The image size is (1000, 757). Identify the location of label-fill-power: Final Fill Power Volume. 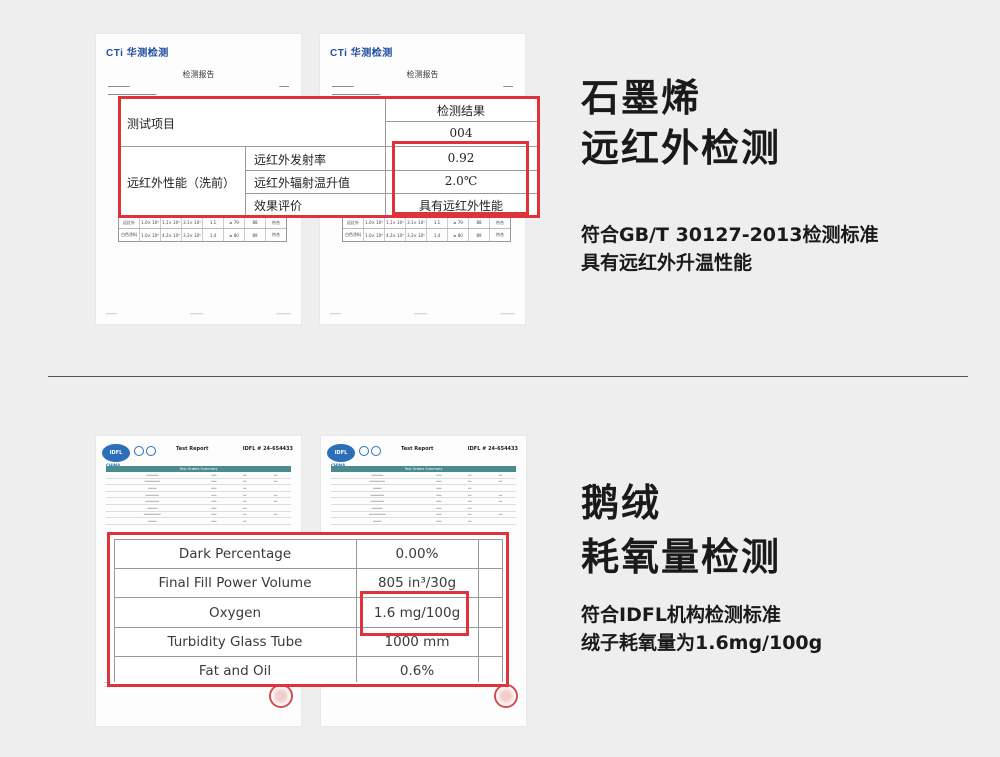
(235, 583).